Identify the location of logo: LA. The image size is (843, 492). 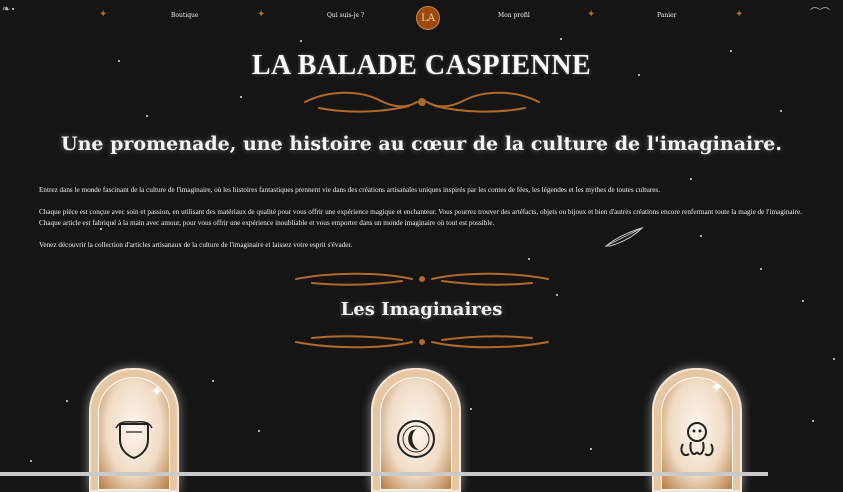
(428, 18).